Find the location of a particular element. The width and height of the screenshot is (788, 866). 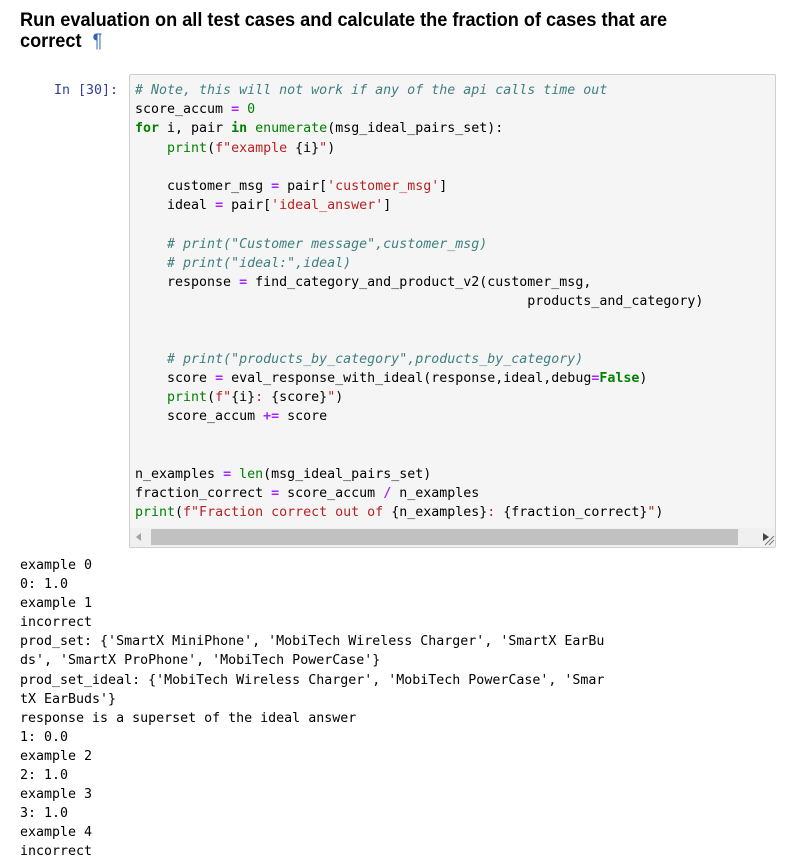

output-line: 2: 1.0 is located at coordinates (44, 776).